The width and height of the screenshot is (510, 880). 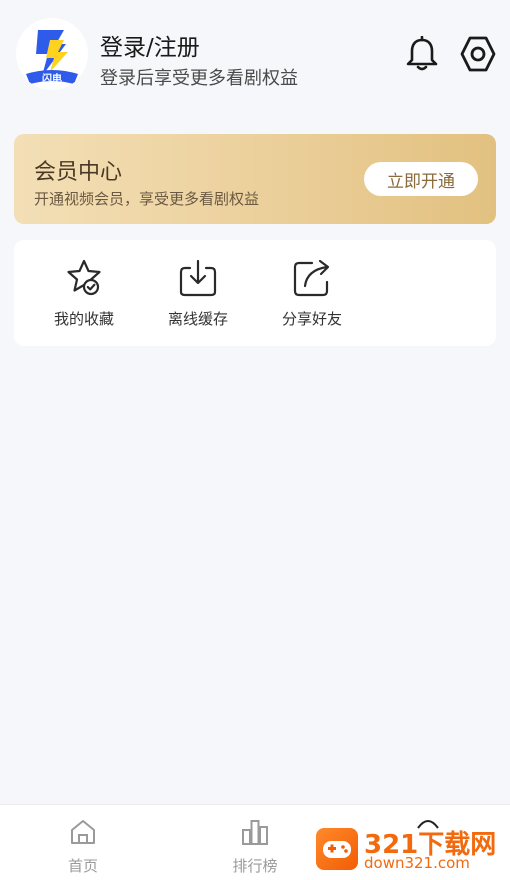 What do you see at coordinates (255, 866) in the screenshot?
I see `tab-label: 排行榜` at bounding box center [255, 866].